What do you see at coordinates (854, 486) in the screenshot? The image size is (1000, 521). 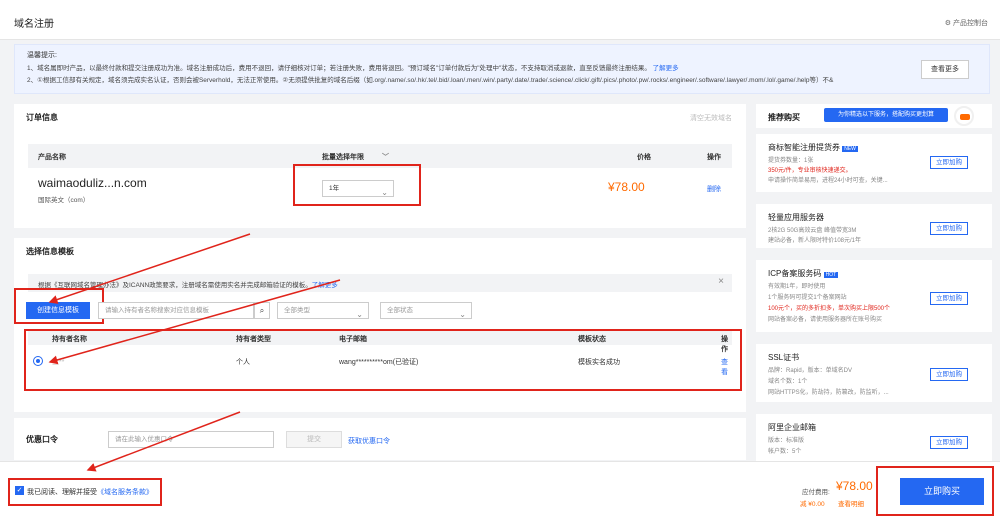 I see `pay-amount: ¥78.00` at bounding box center [854, 486].